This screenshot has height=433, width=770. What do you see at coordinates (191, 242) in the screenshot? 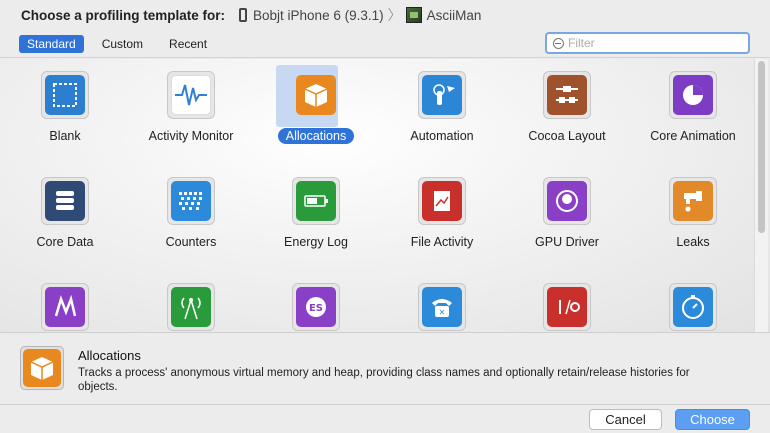
I see `template-label: Counters` at bounding box center [191, 242].